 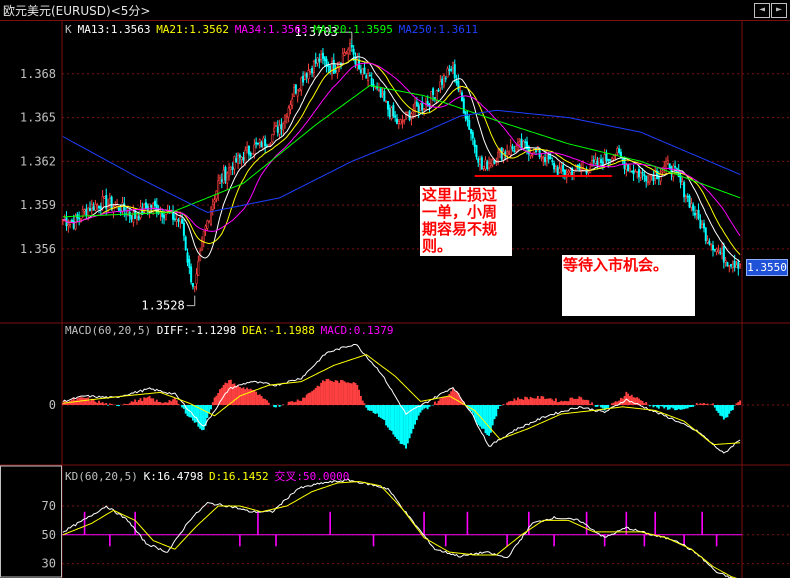 I want to click on price-tick-label: 1.356, so click(x=38, y=249).